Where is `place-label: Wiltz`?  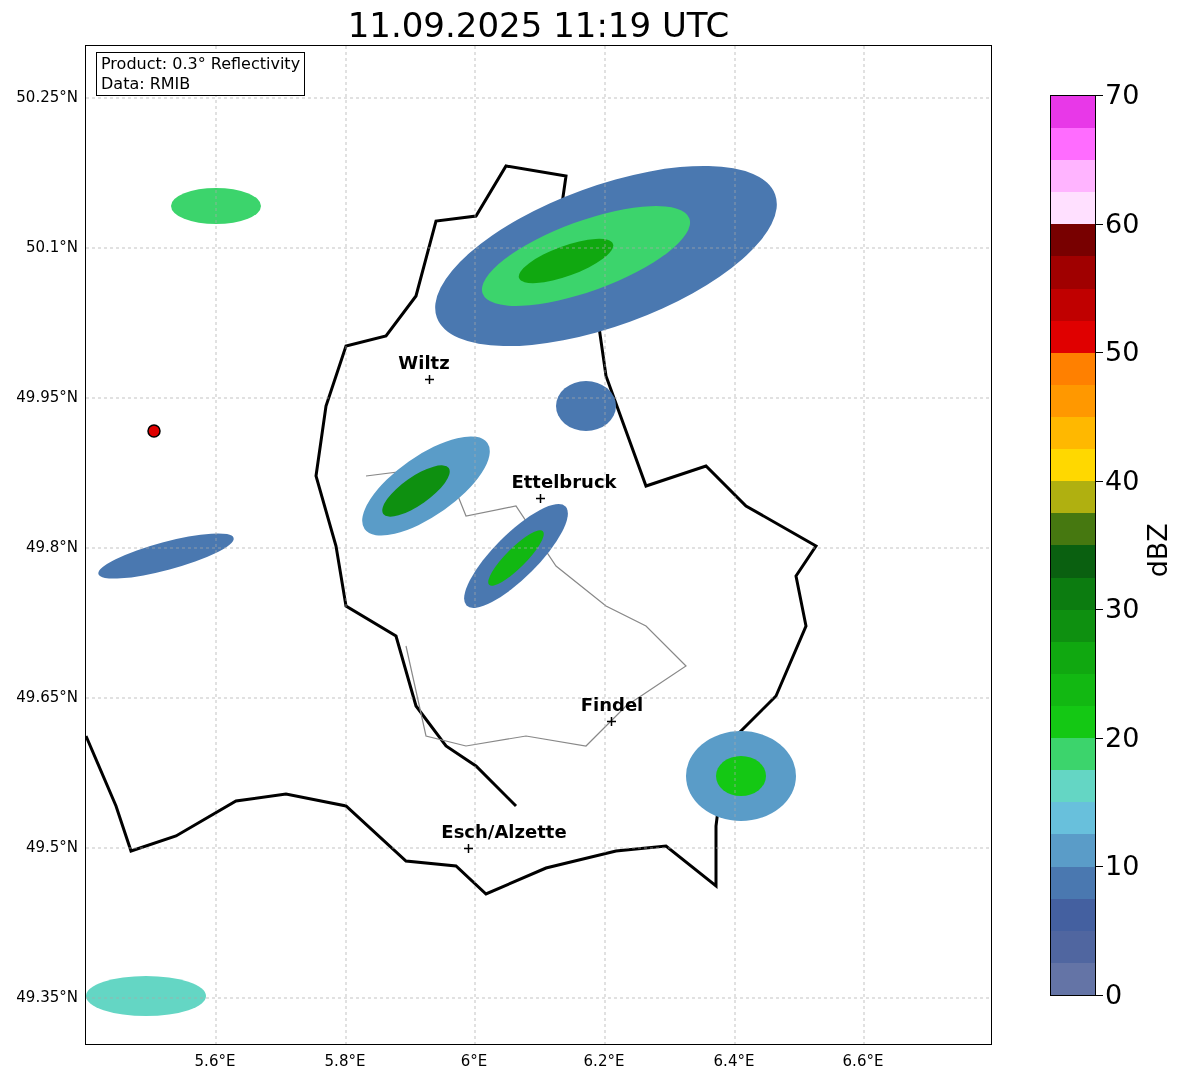 place-label: Wiltz is located at coordinates (424, 363).